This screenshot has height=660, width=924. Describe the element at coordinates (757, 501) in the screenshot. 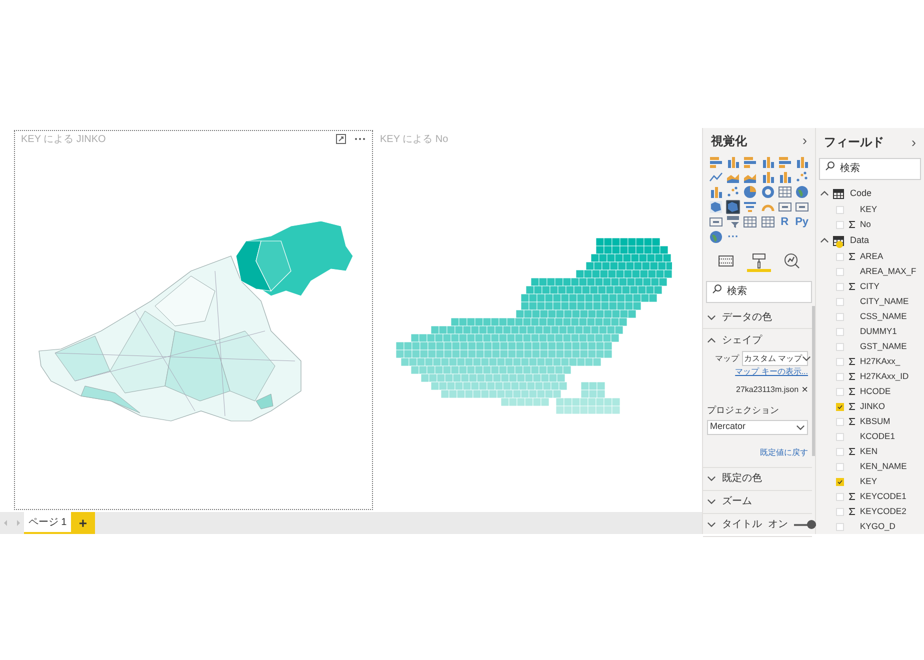

I see `section-header: ズーム` at that location.